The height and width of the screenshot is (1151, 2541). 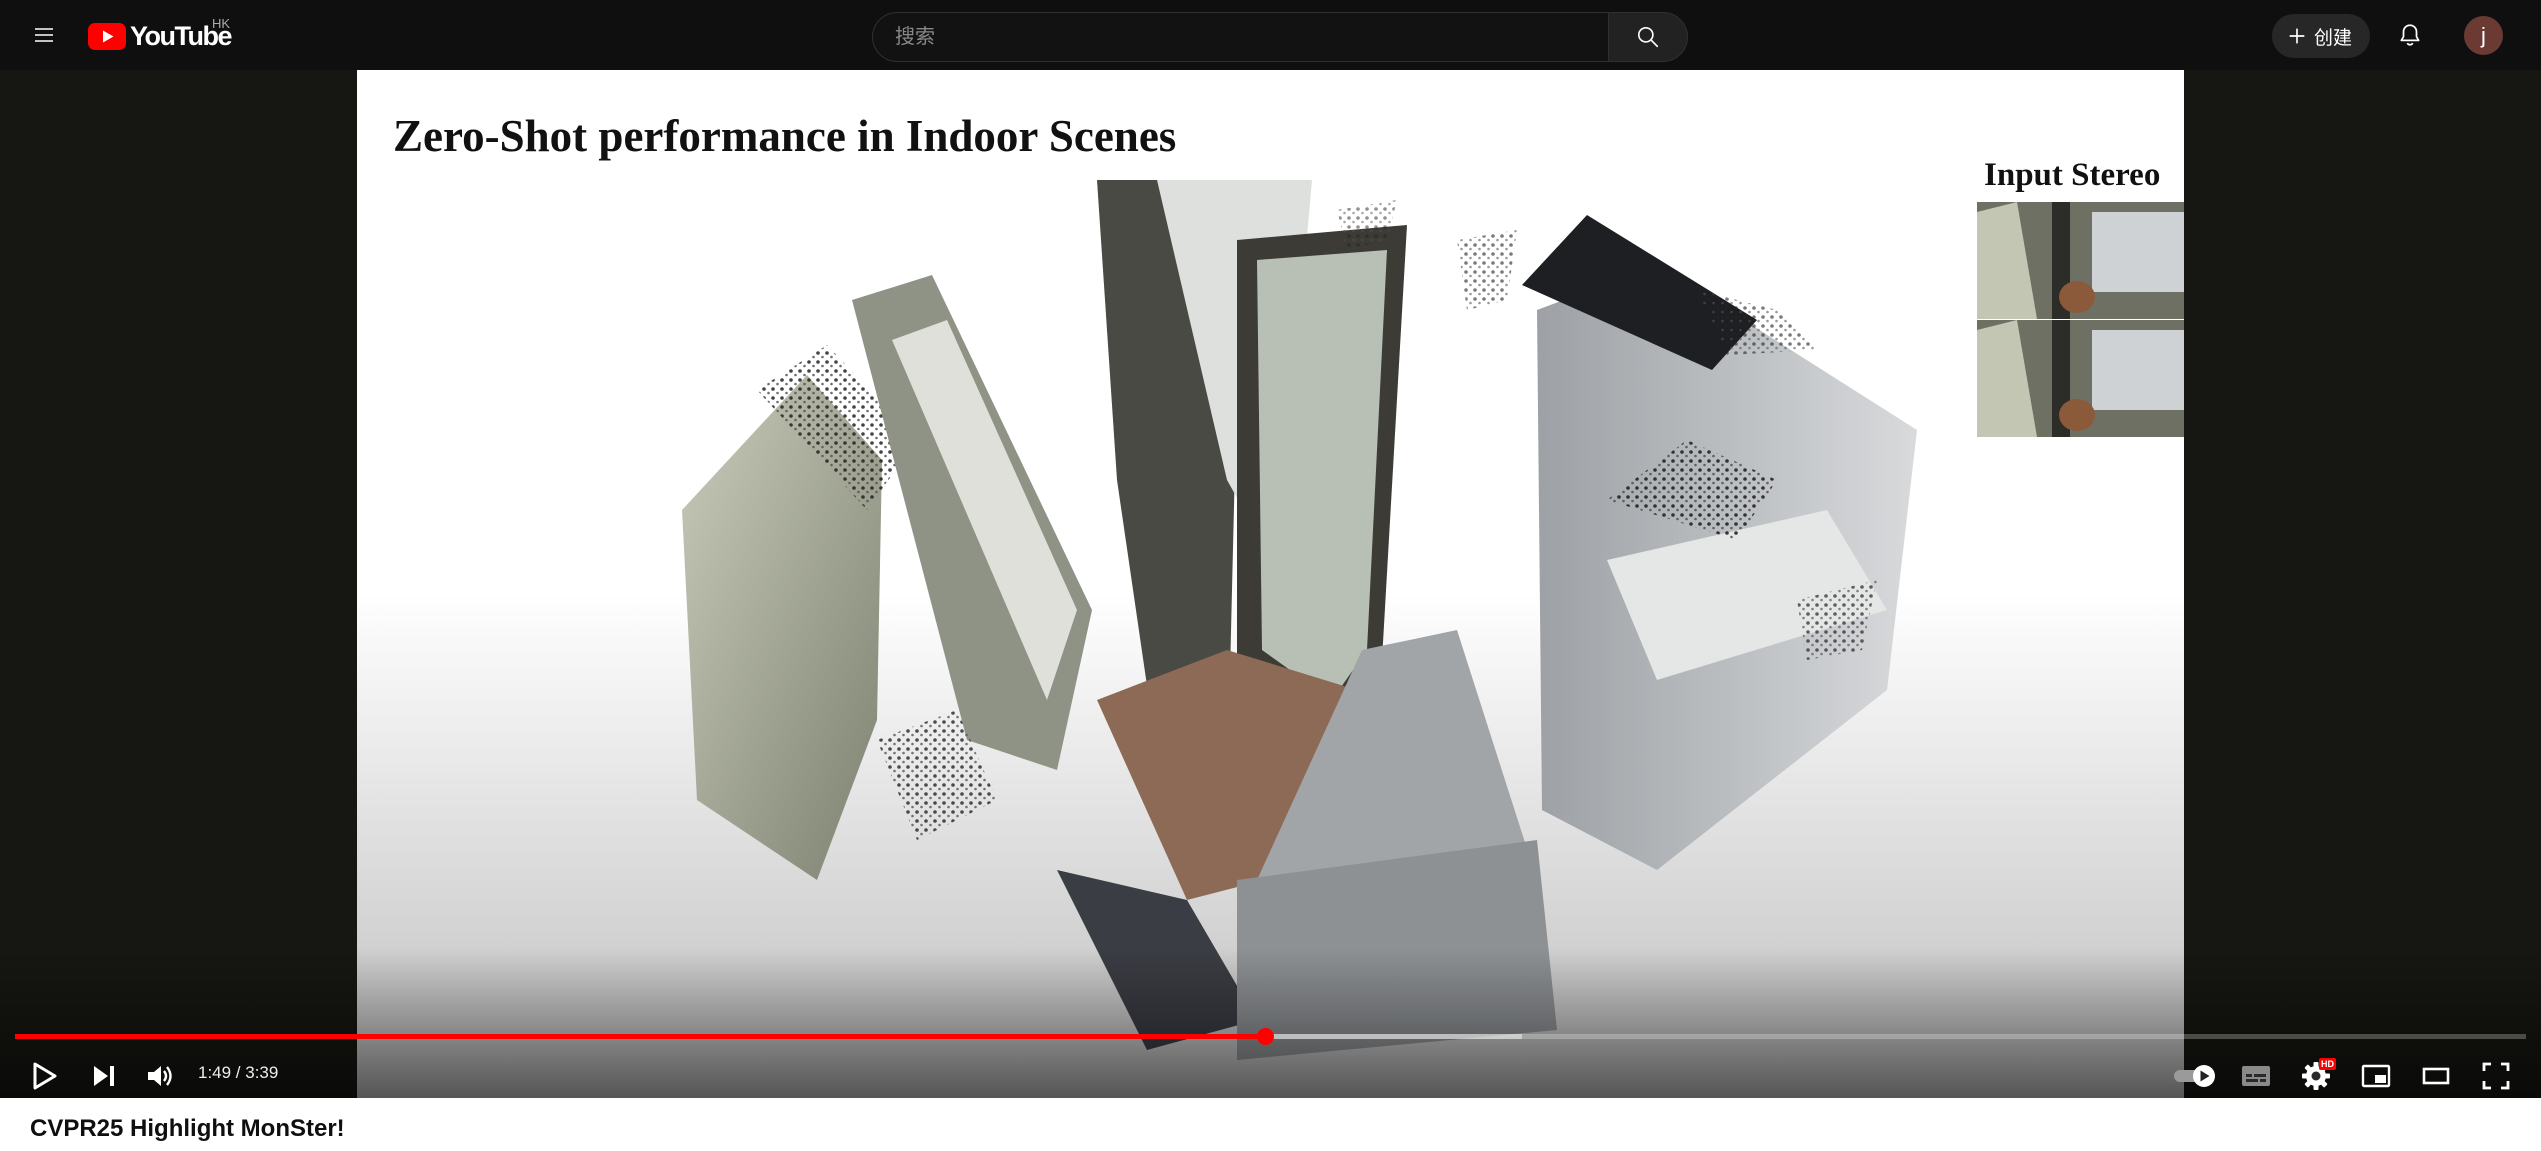 I want to click on time-display: 1:49 / 3:39, so click(x=238, y=1072).